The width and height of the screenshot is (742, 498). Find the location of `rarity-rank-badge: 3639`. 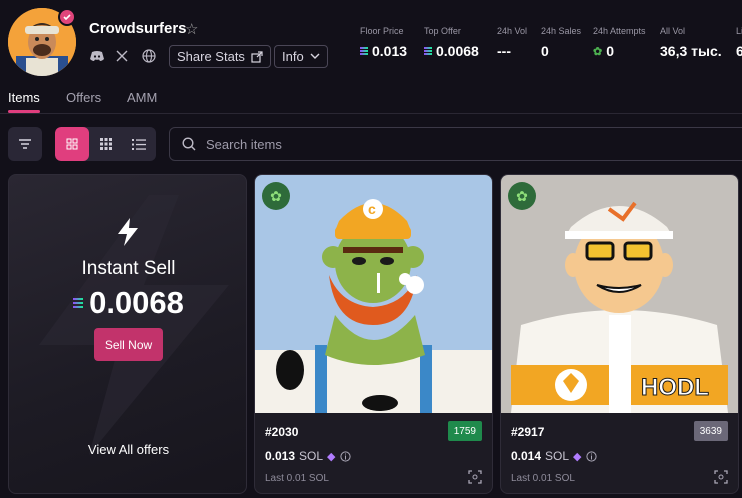

rarity-rank-badge: 3639 is located at coordinates (710, 431).